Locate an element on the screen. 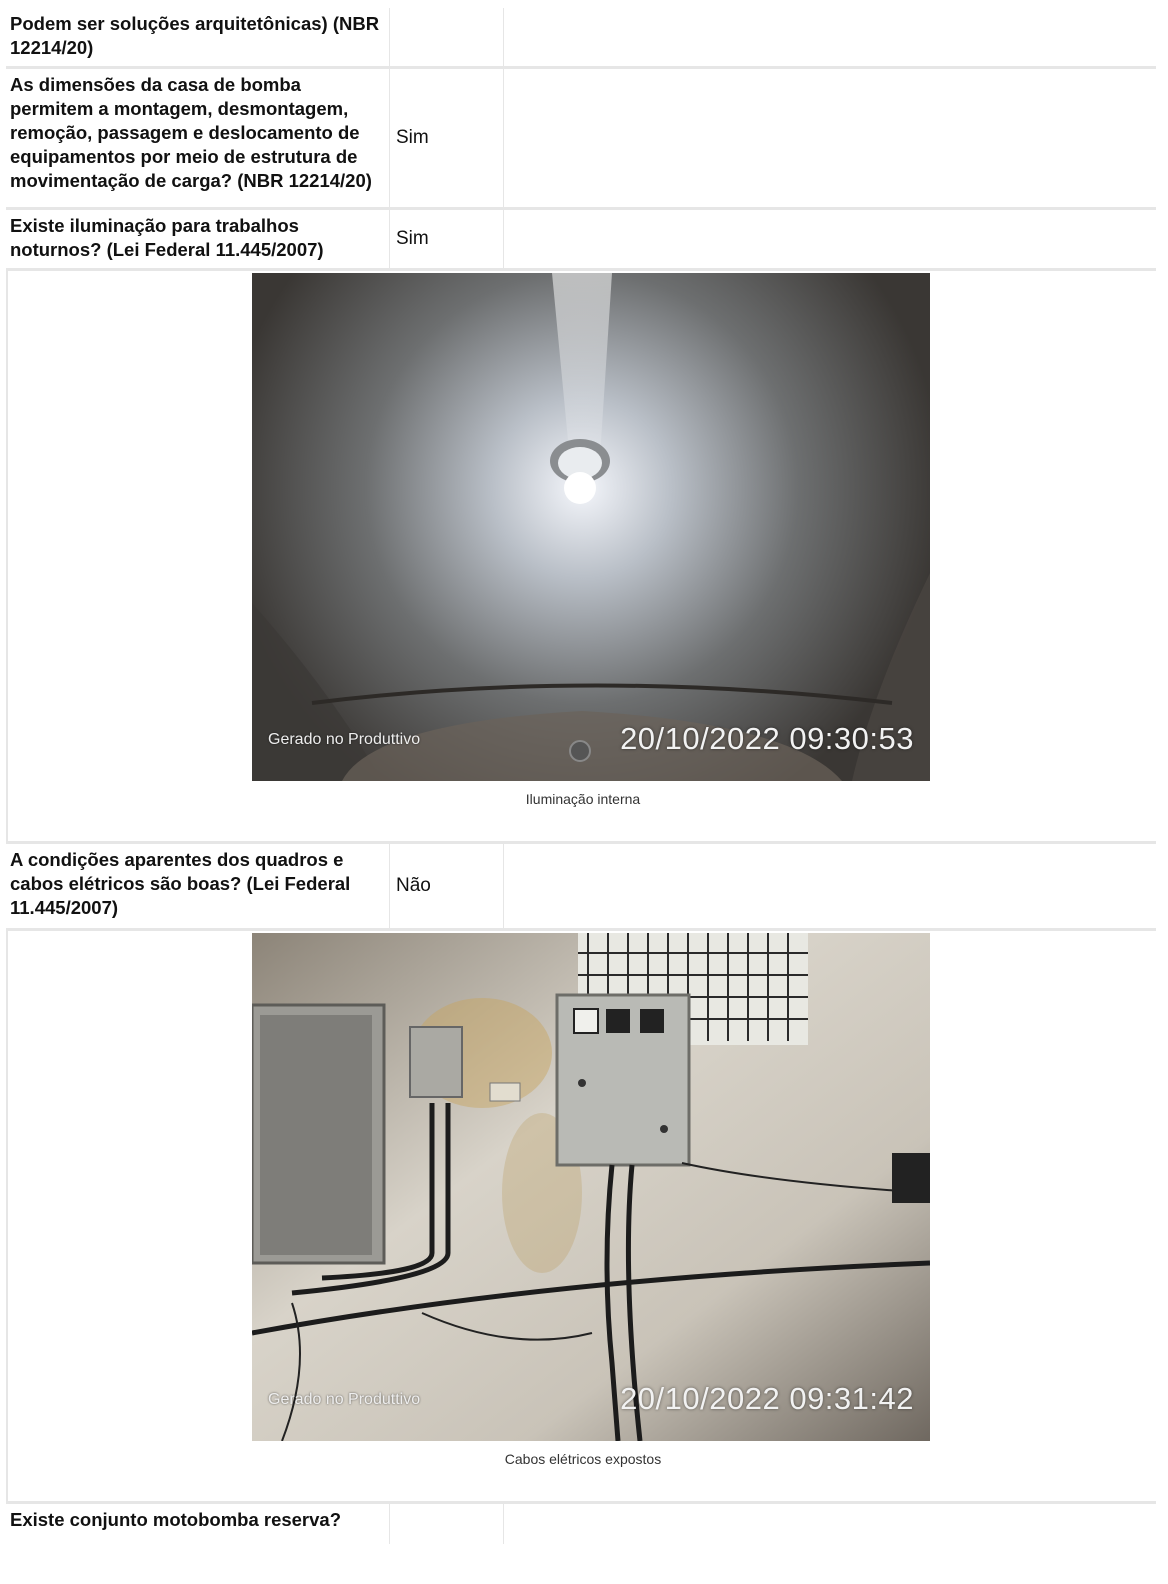 The height and width of the screenshot is (1584, 1168). photo-caption: Iluminação interna is located at coordinates (583, 799).